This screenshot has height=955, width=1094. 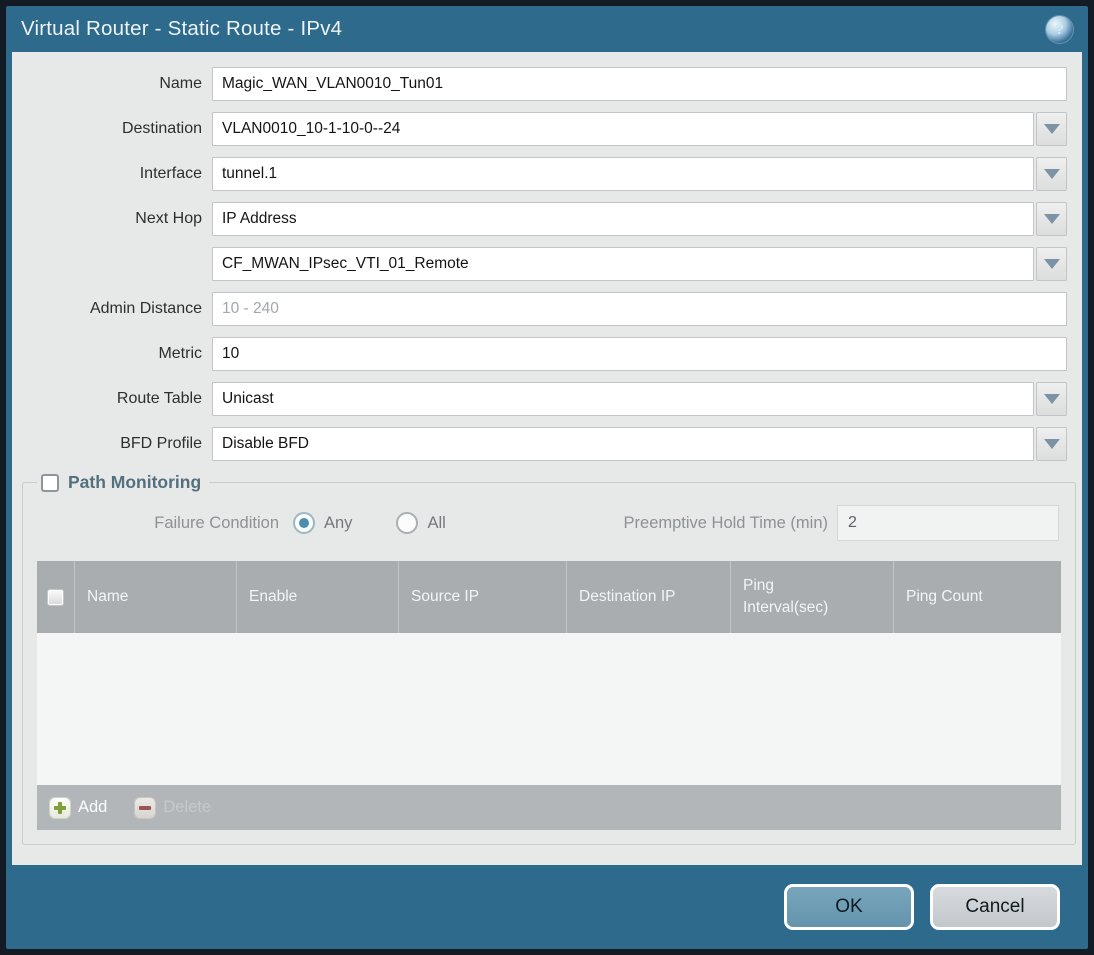 I want to click on form-row-route-table: Route Table, so click(x=539, y=399).